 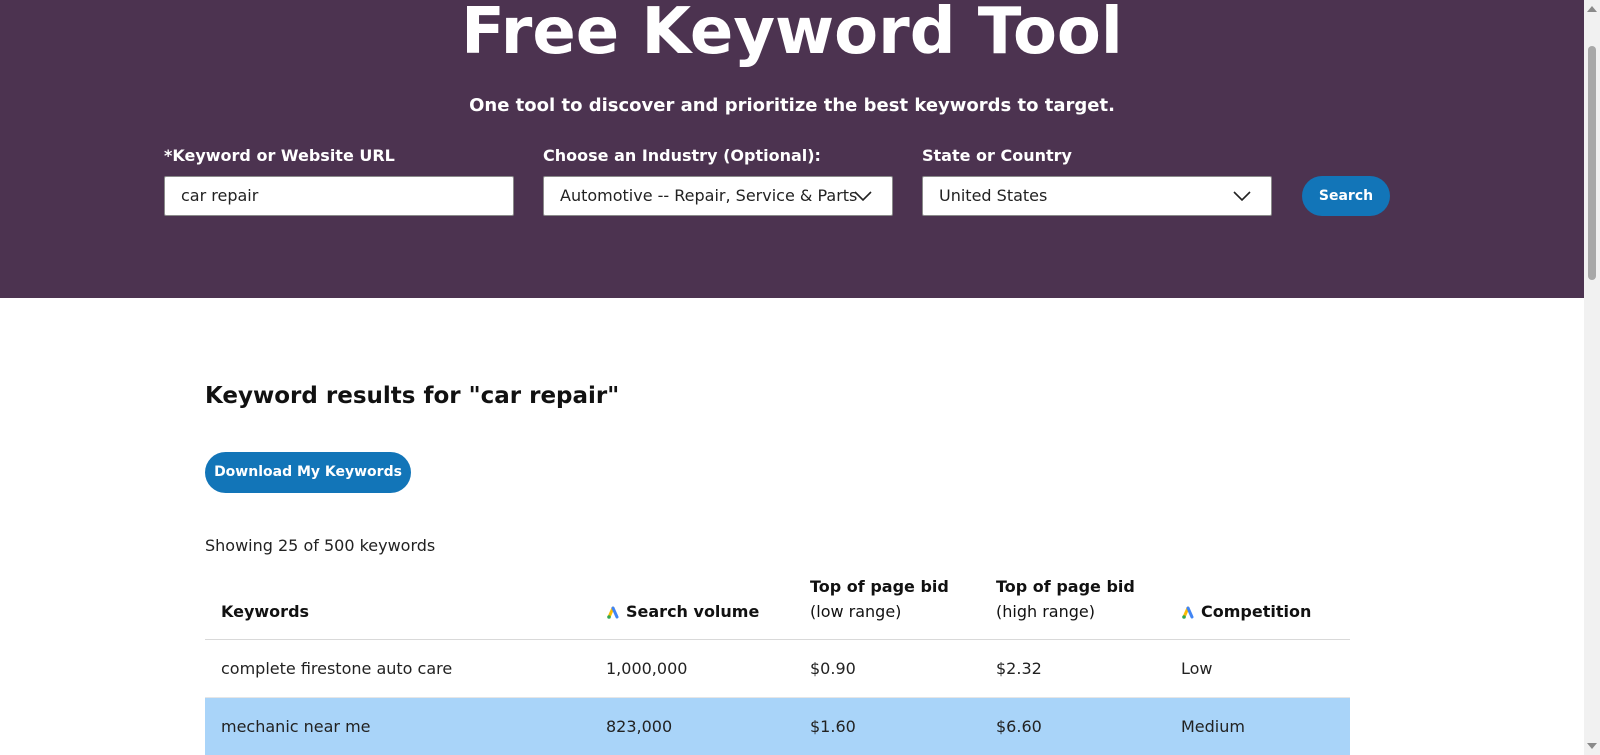 I want to click on column-header-bid-low: Top of page bid (low range), so click(x=879, y=599).